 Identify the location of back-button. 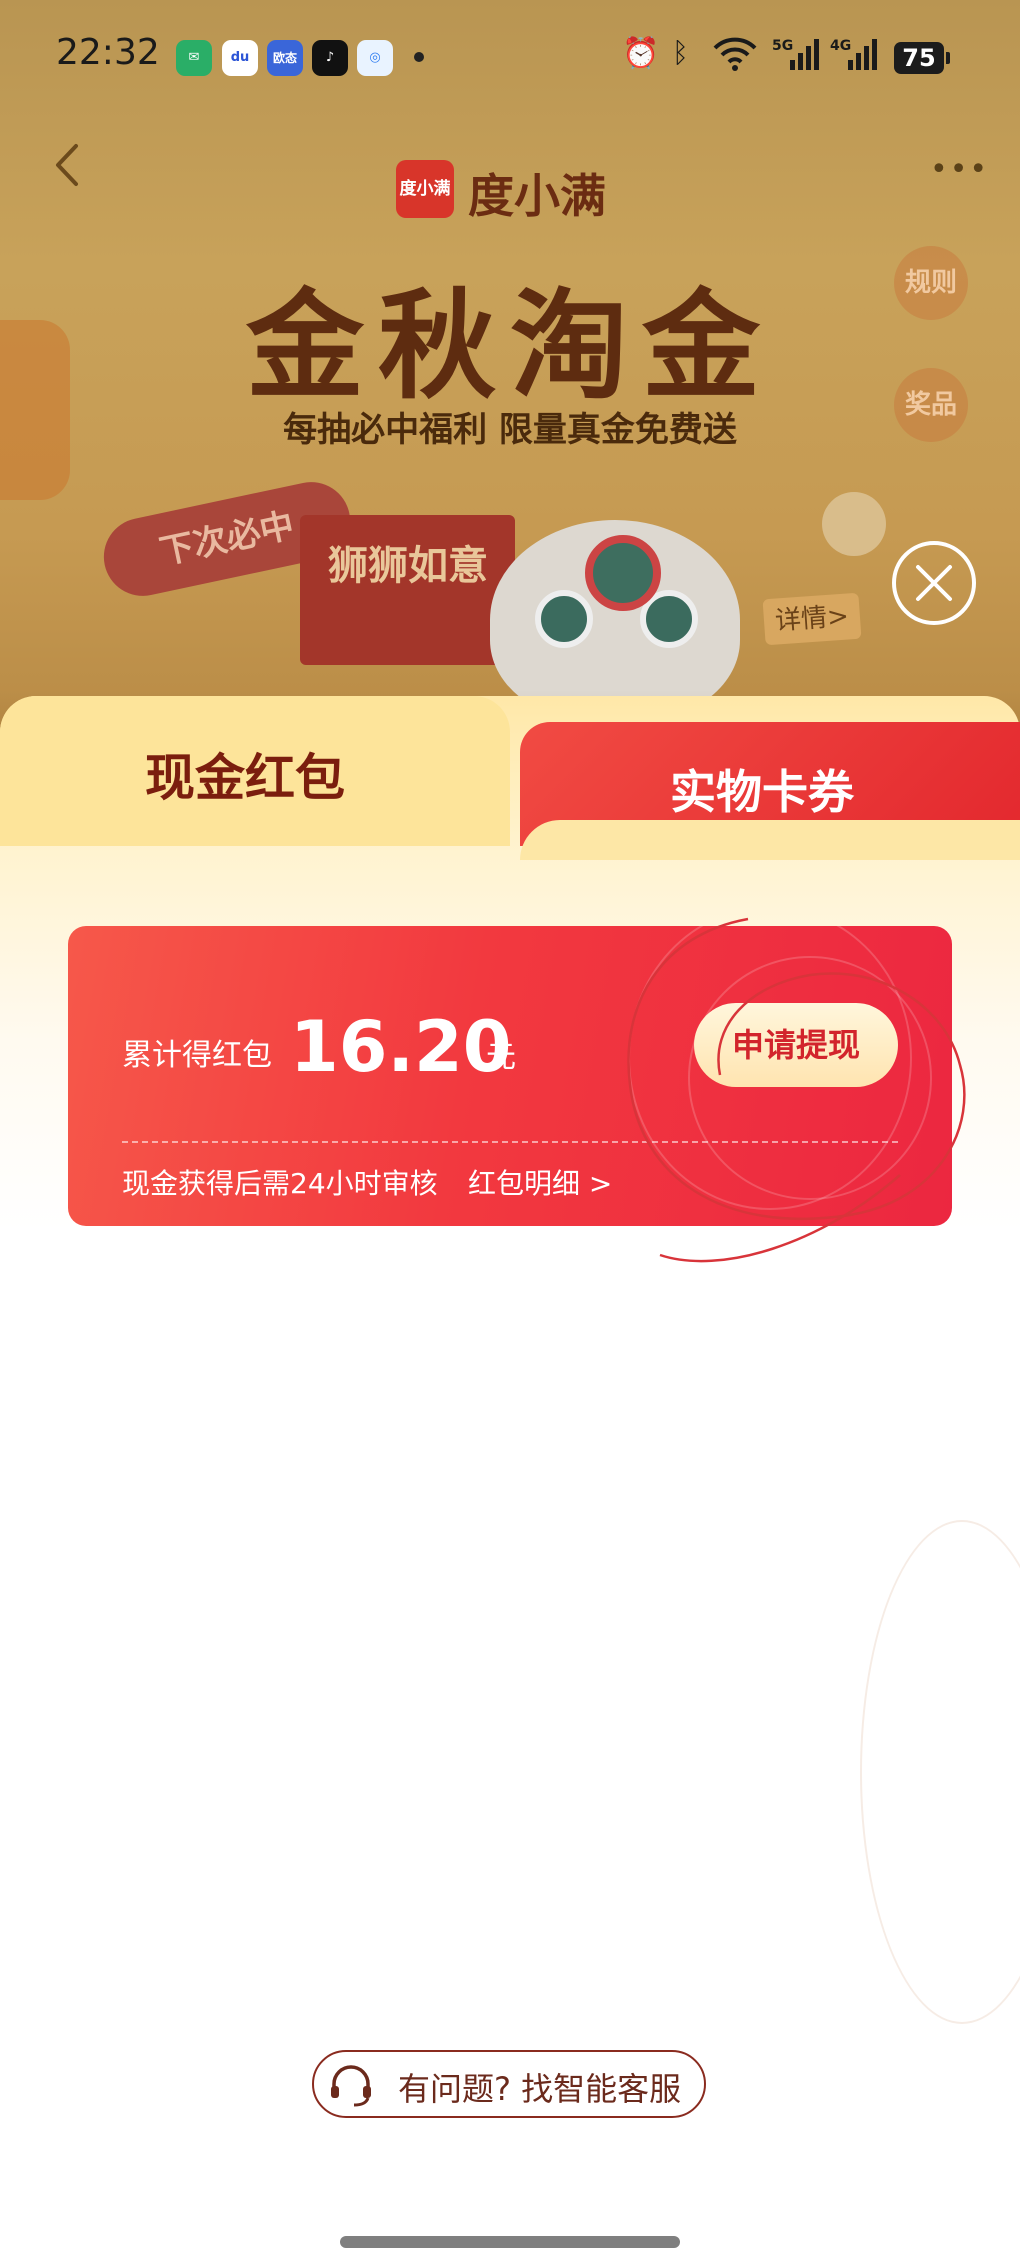
(68, 165).